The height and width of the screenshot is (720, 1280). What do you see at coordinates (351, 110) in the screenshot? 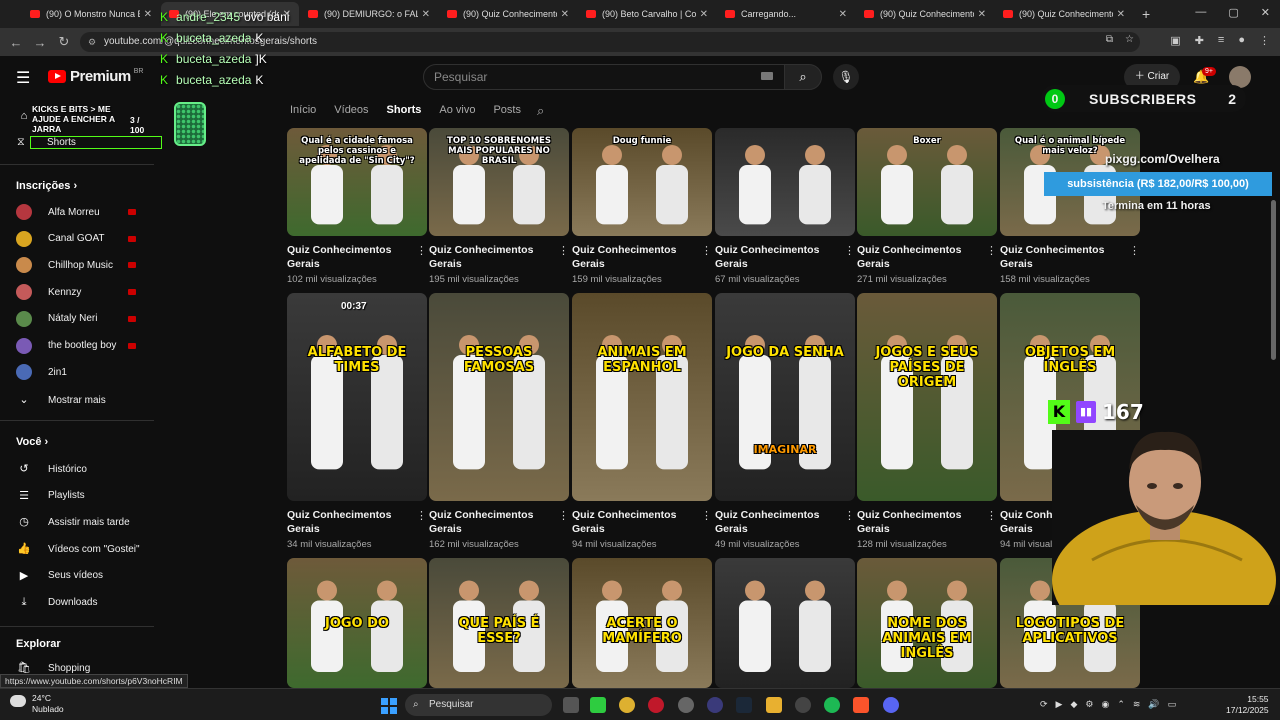
I see `tab-videos: Vídeos` at bounding box center [351, 110].